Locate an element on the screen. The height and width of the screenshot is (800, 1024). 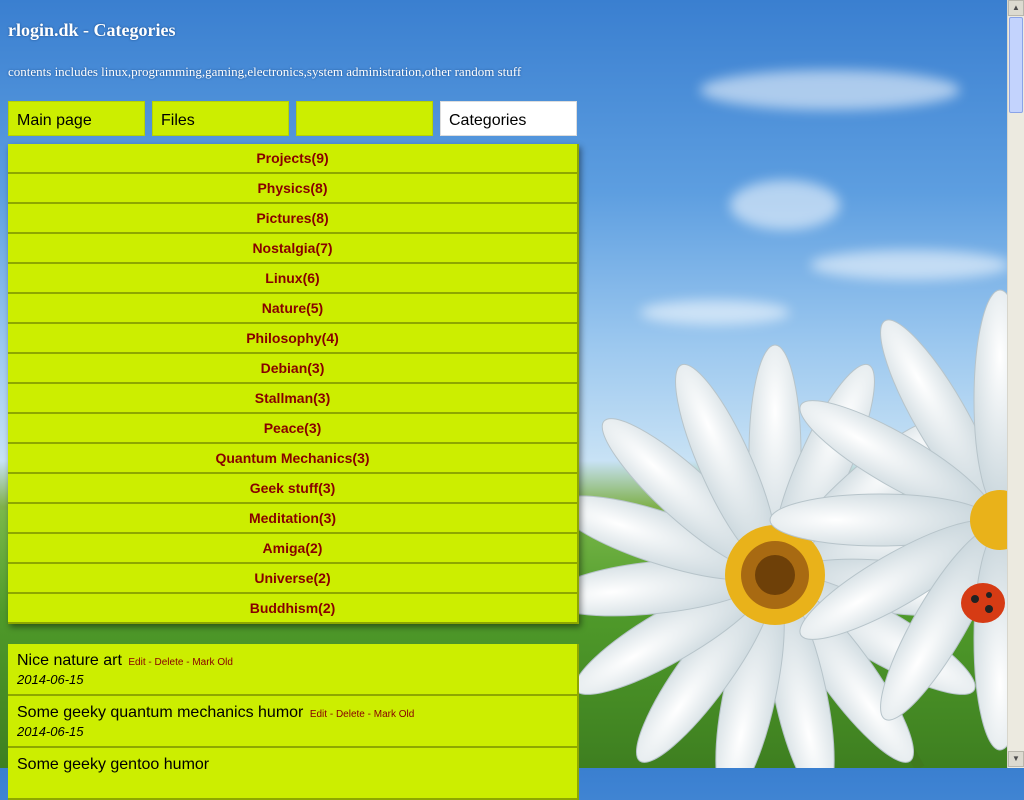
category-link-geek-stuff: Geek stuff(3) is located at coordinates (293, 489).